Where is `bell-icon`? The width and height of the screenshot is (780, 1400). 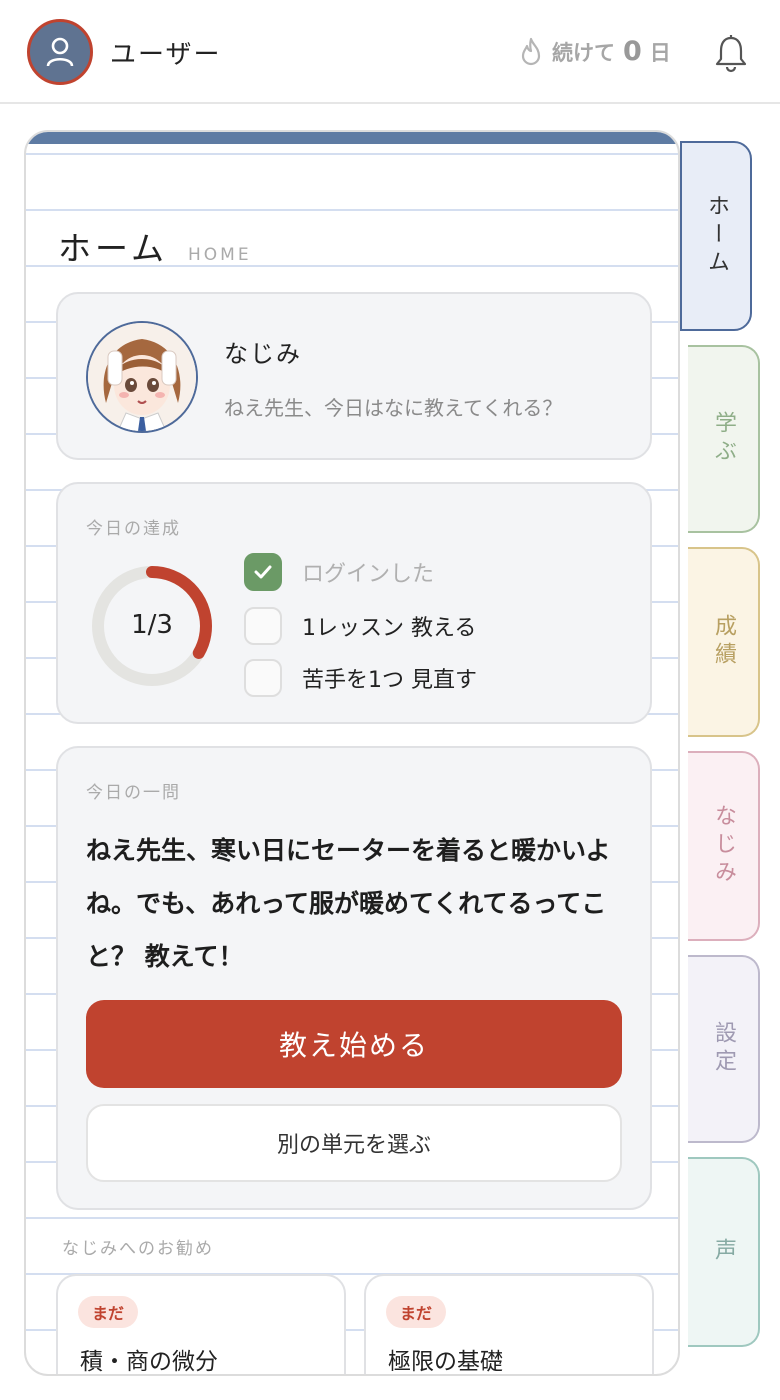 bell-icon is located at coordinates (731, 54).